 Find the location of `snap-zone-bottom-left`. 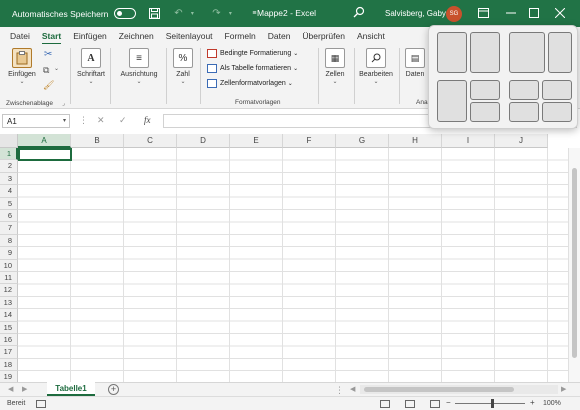

snap-zone-bottom-left is located at coordinates (524, 112).